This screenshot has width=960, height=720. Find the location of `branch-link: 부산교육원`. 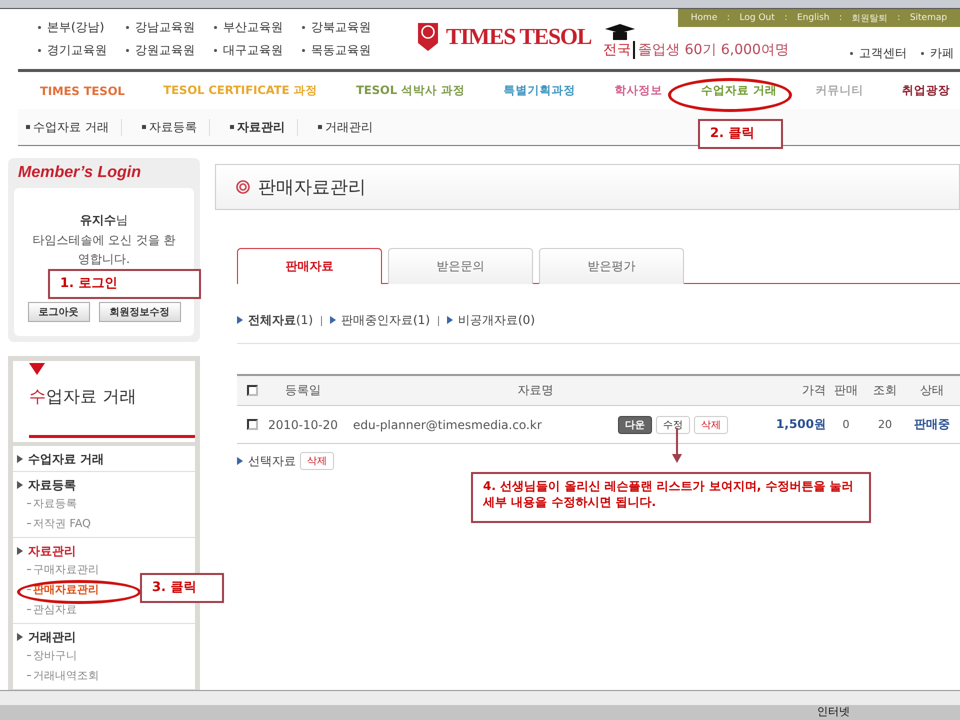

branch-link: 부산교육원 is located at coordinates (258, 27).